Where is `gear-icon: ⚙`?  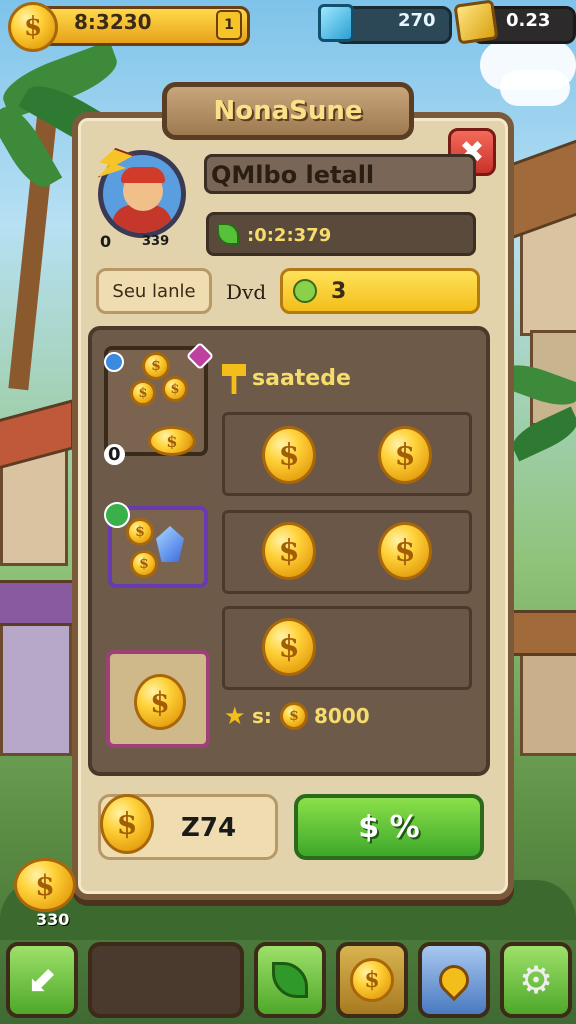 gear-icon: ⚙ is located at coordinates (536, 980).